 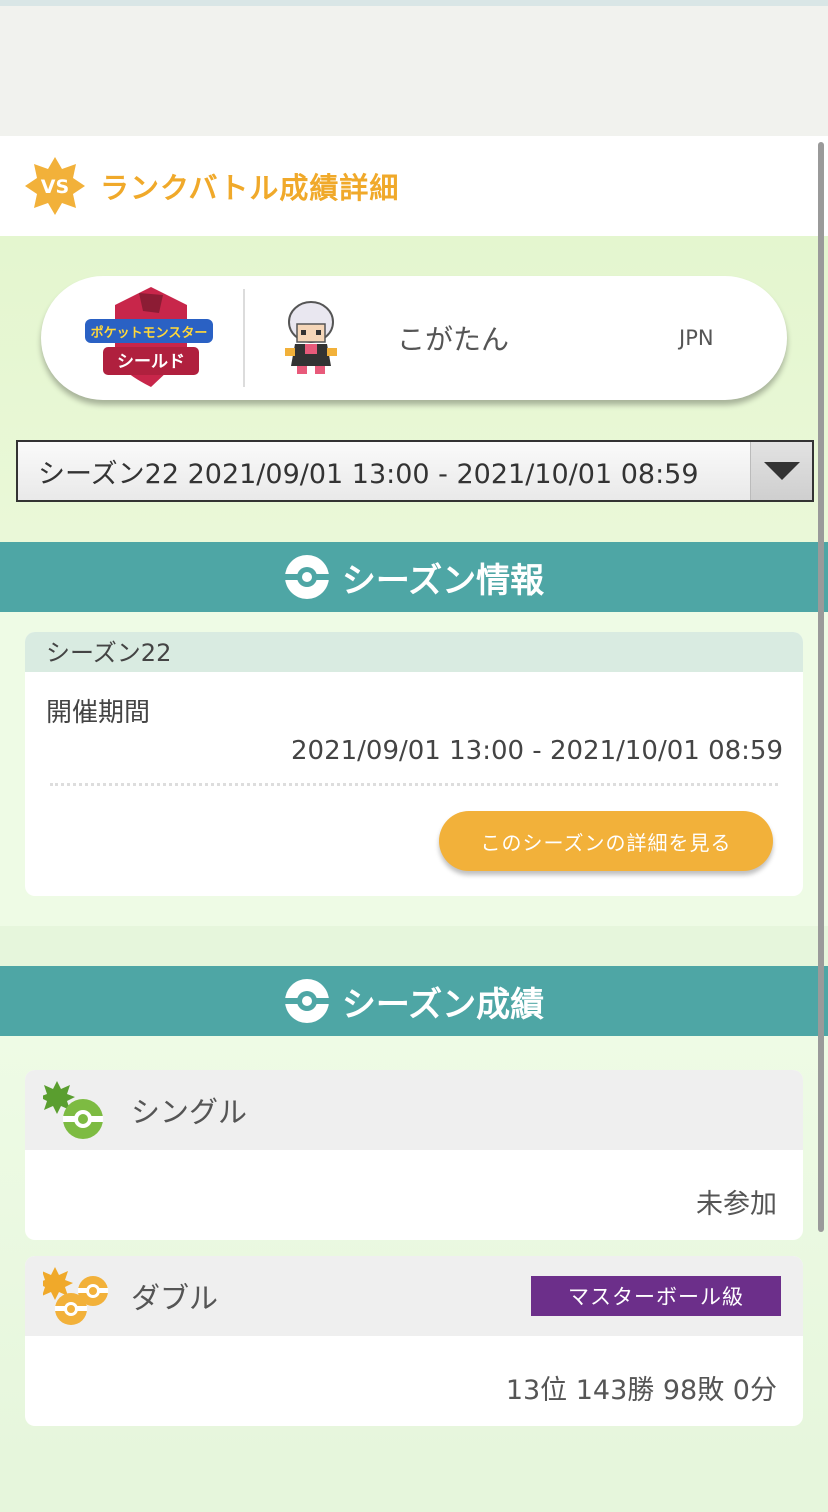 I want to click on trainer-card: ポケットモンスター シールド こがたん JPN, so click(x=414, y=338).